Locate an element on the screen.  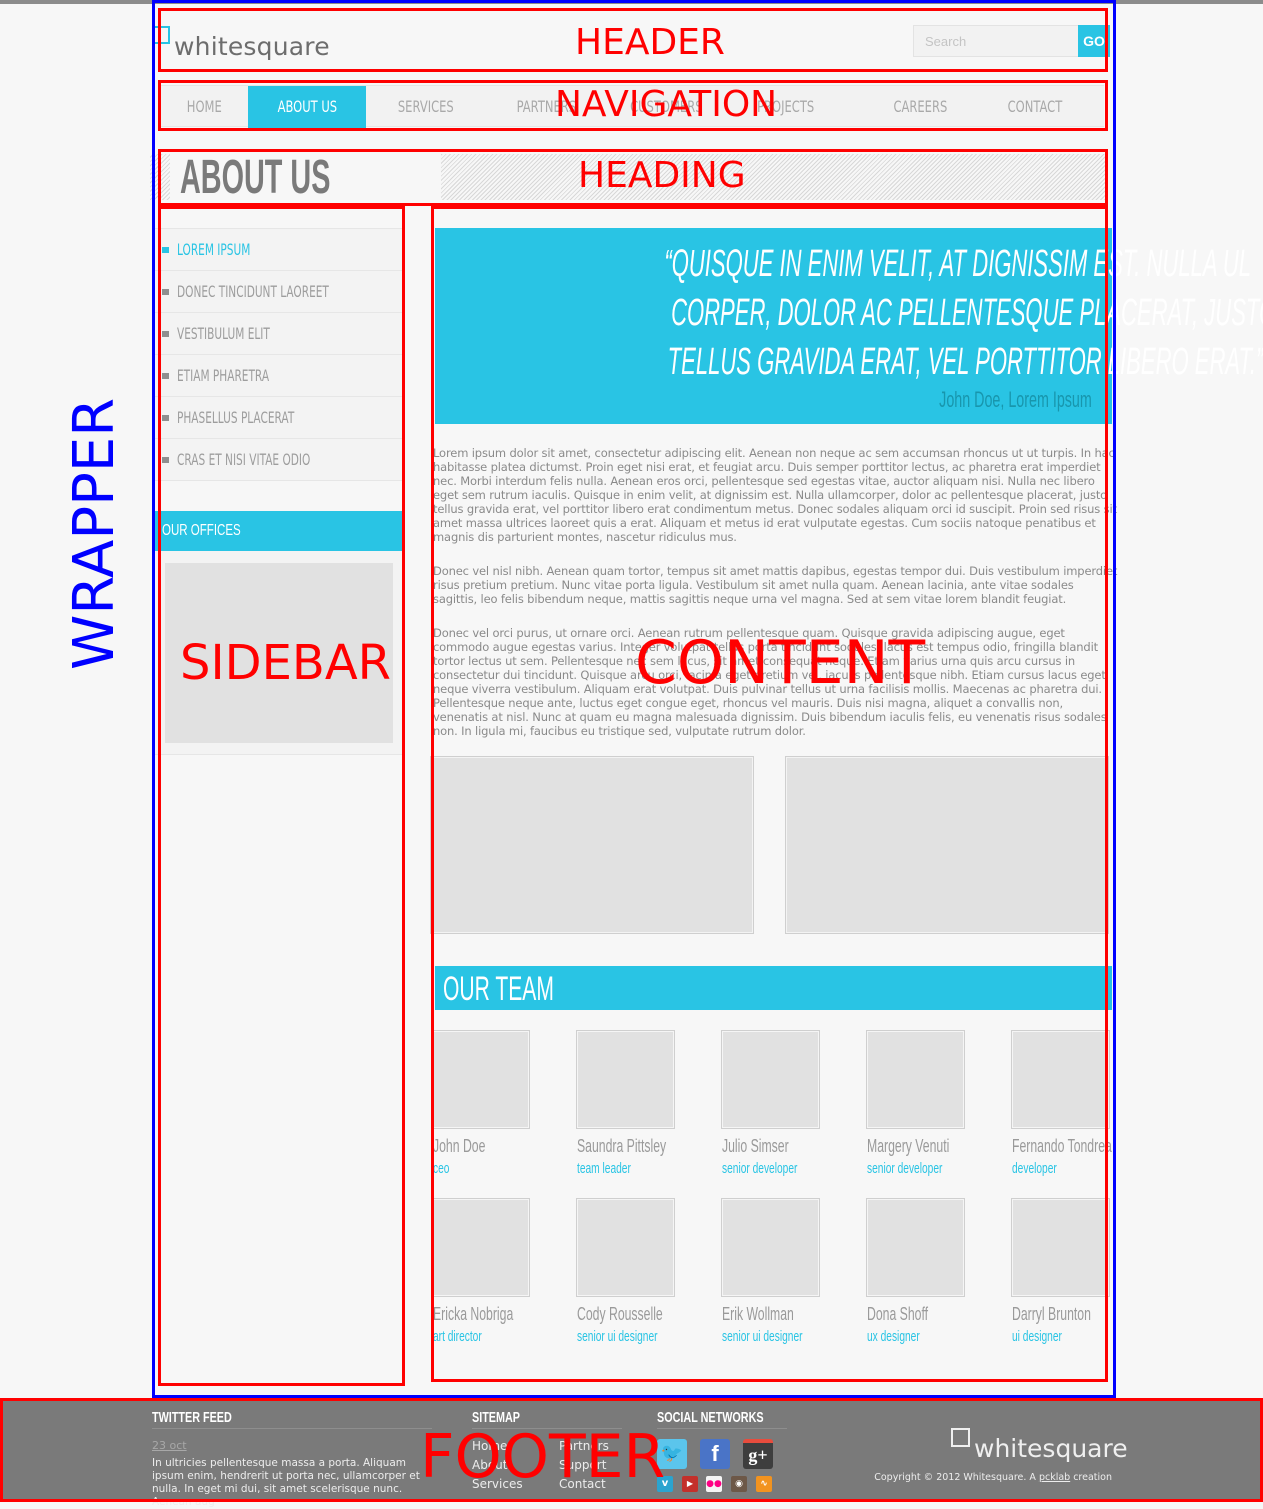
nav-item-home: HOME is located at coordinates (204, 107).